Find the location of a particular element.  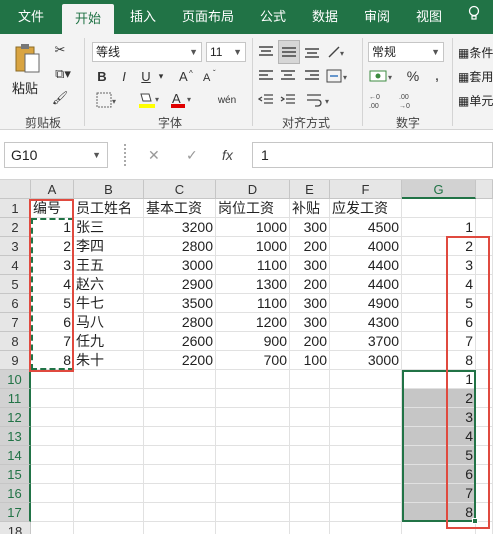

cell-b13 is located at coordinates (109, 436).